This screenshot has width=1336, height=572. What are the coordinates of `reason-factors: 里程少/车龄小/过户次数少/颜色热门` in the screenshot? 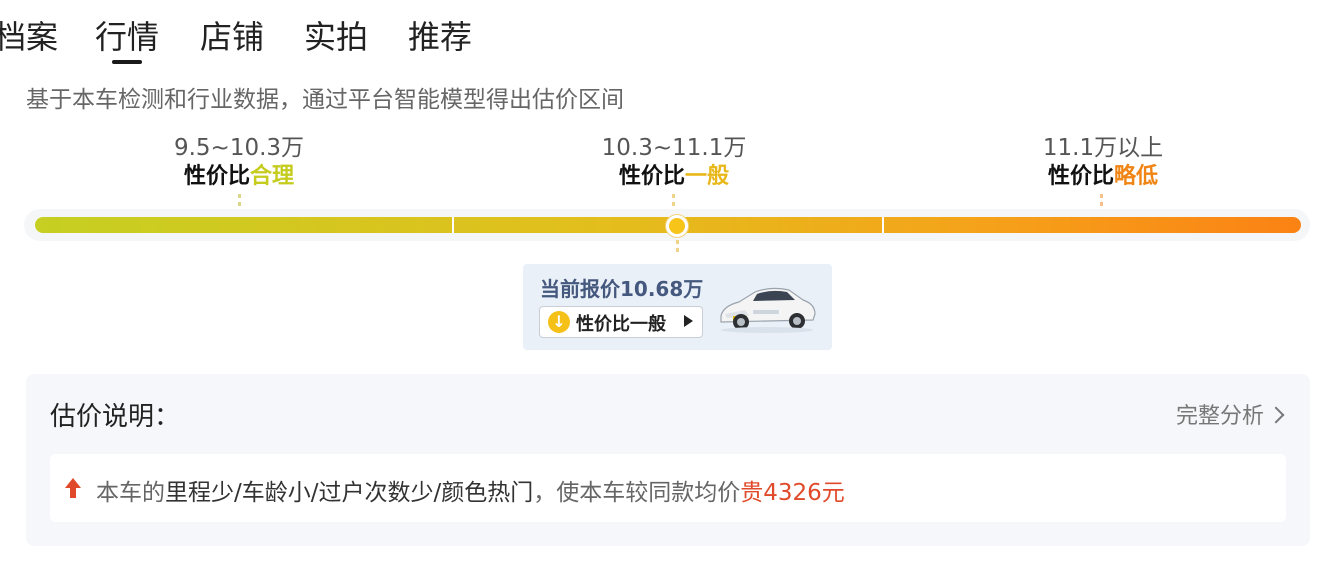 It's located at (349, 493).